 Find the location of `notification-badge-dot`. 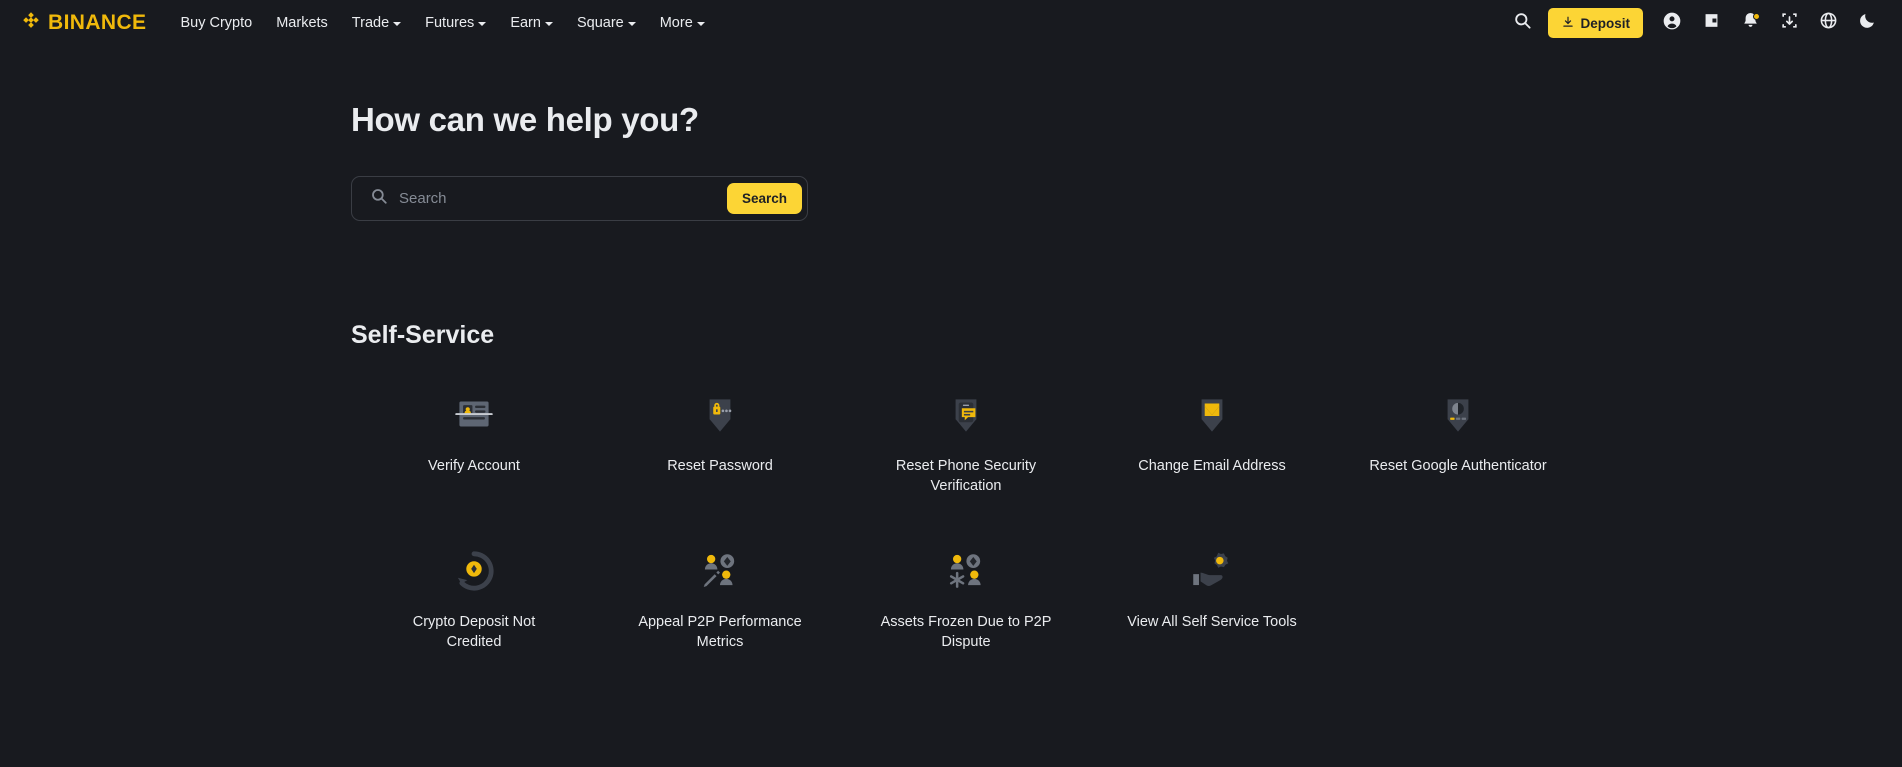

notification-badge-dot is located at coordinates (1756, 16).